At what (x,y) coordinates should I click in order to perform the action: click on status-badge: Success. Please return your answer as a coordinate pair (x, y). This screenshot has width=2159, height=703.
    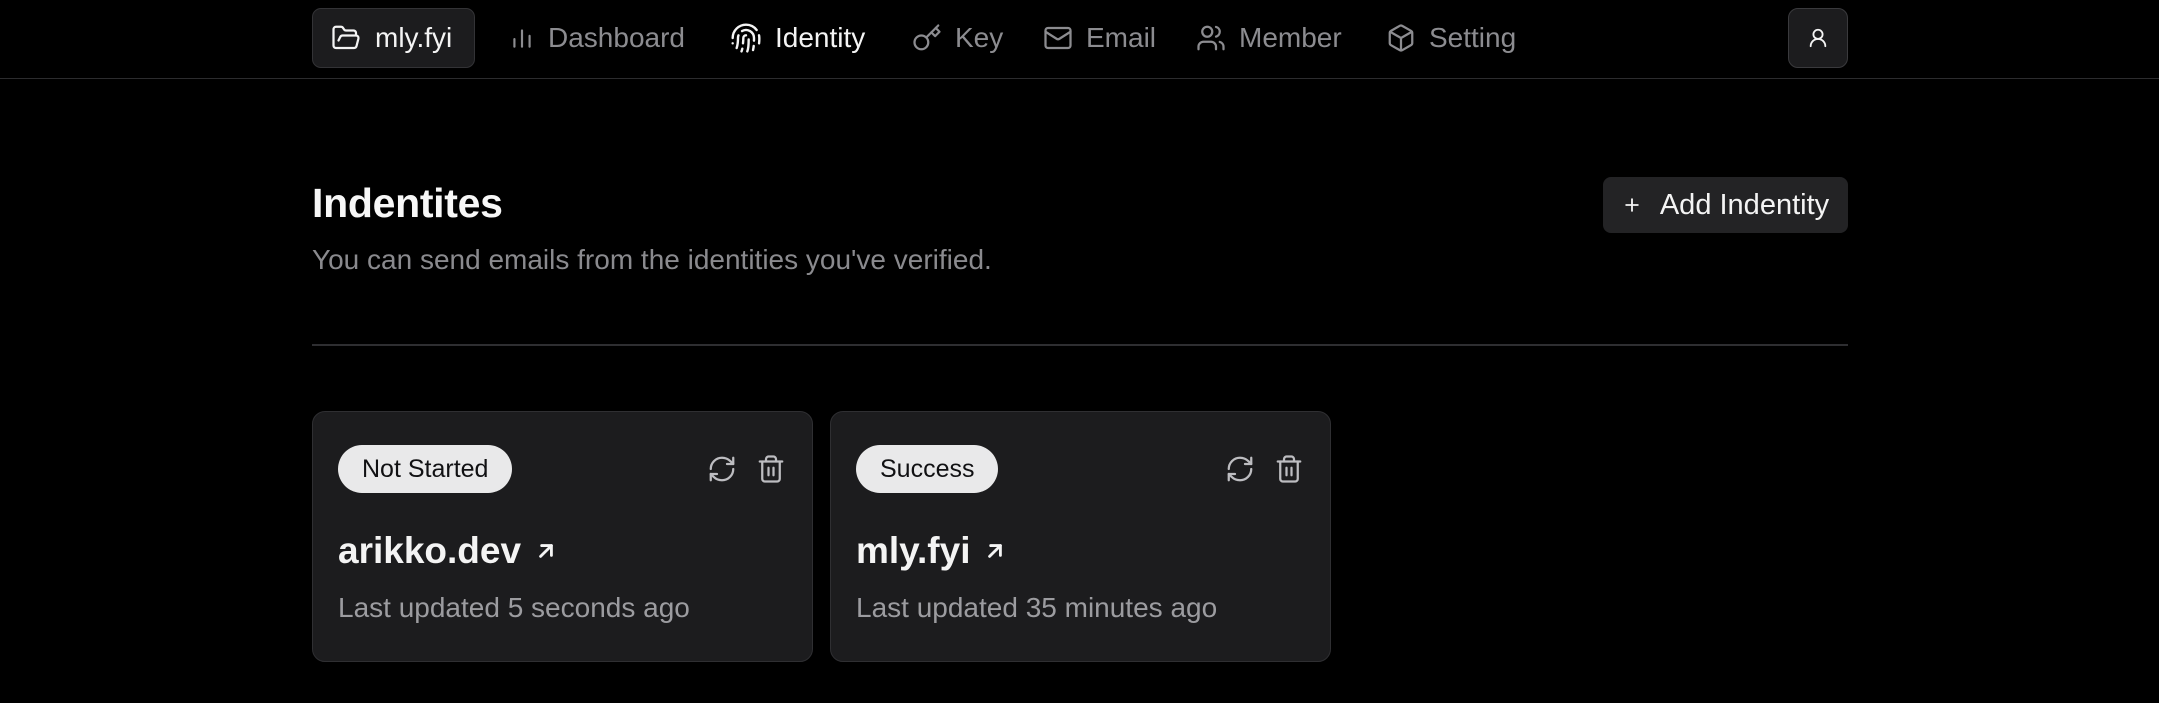
    Looking at the image, I should click on (927, 469).